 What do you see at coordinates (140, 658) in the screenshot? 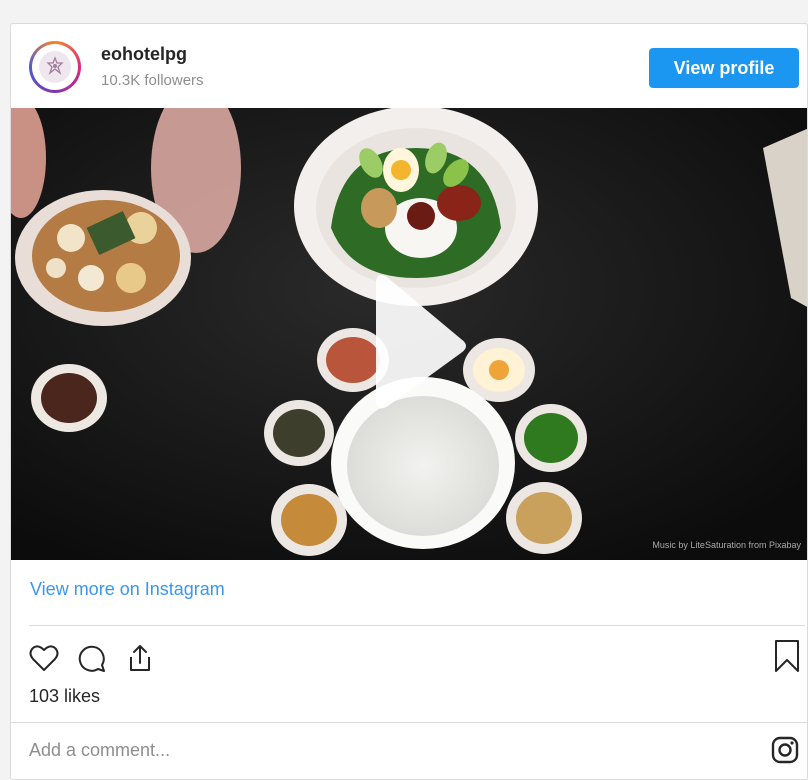
I see `share-icon` at bounding box center [140, 658].